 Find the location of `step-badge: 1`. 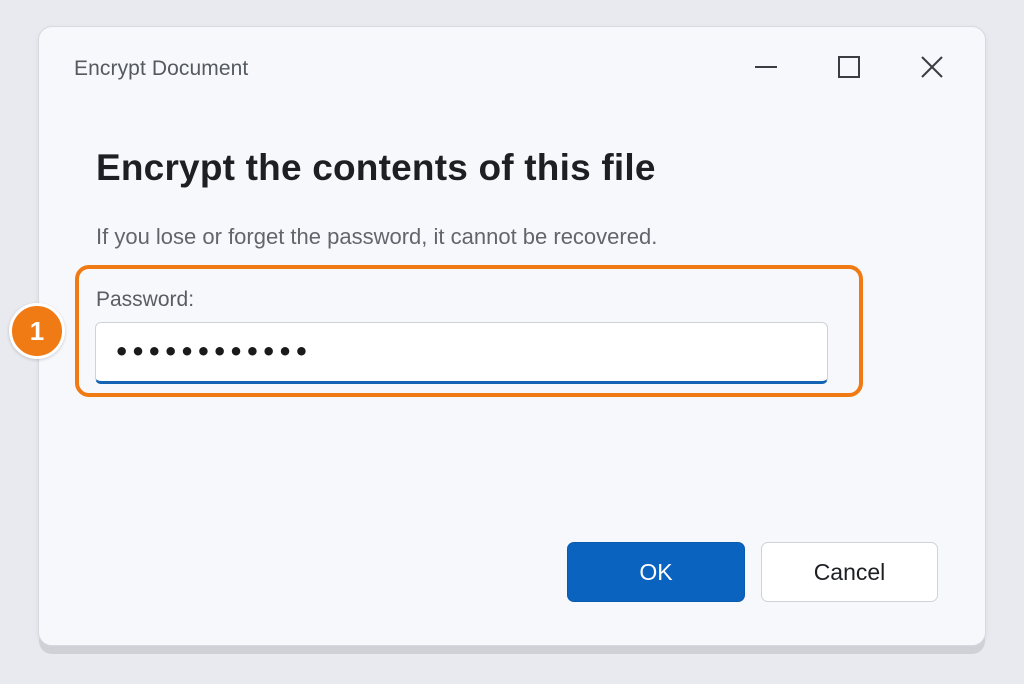

step-badge: 1 is located at coordinates (37, 331).